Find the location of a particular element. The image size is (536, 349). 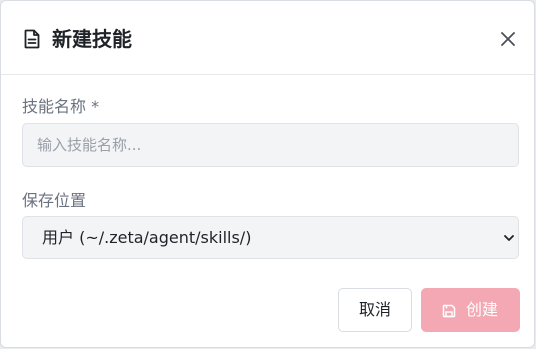

chevron-down-icon is located at coordinates (509, 238).